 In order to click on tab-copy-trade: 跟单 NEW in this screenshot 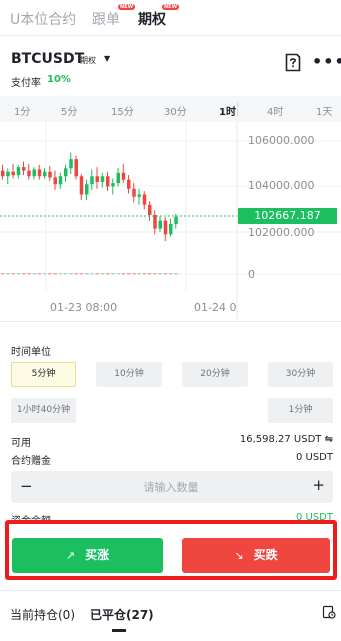, I will do `click(114, 16)`.